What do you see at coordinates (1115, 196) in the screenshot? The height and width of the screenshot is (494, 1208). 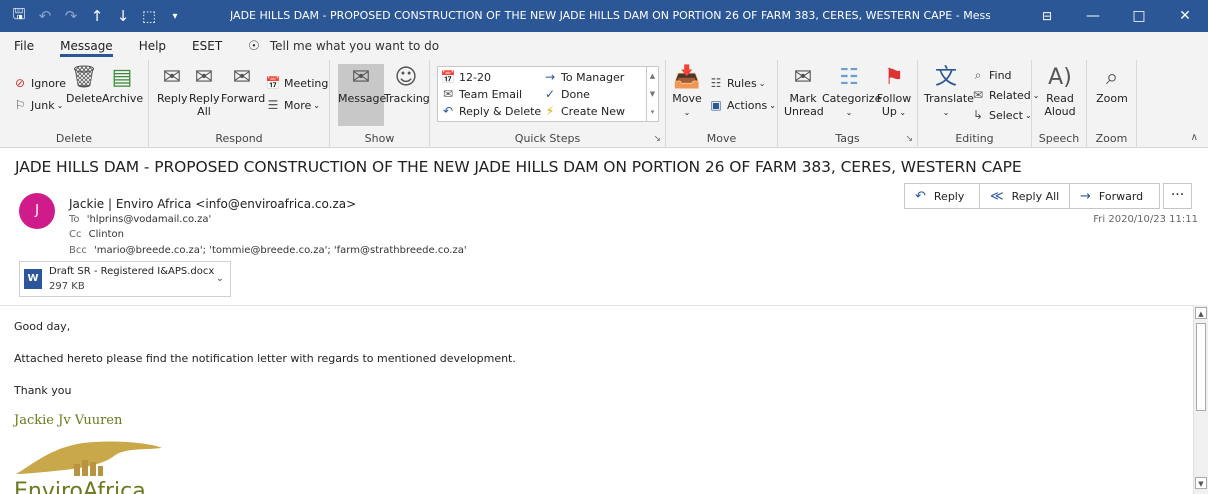 I see `forward-action-button: → Forward` at bounding box center [1115, 196].